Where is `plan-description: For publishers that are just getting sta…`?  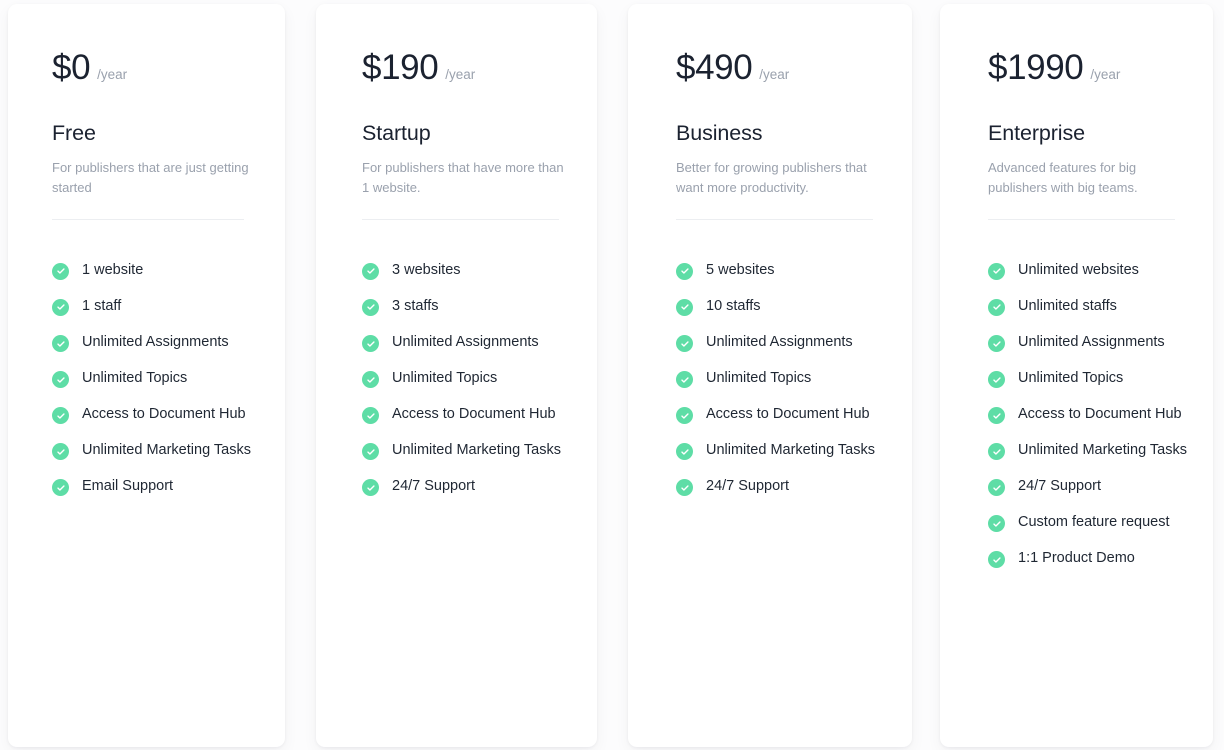
plan-description: For publishers that are just getting sta… is located at coordinates (150, 177).